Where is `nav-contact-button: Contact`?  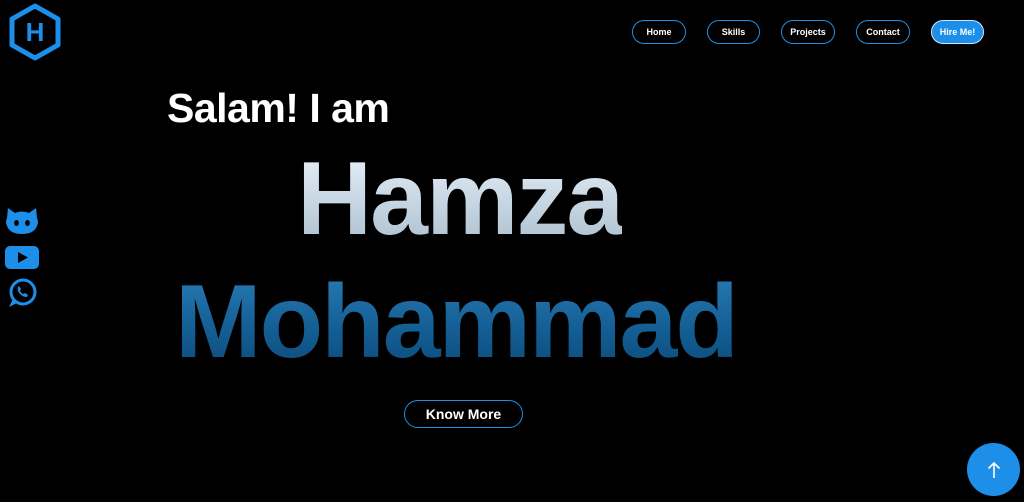
nav-contact-button: Contact is located at coordinates (883, 32).